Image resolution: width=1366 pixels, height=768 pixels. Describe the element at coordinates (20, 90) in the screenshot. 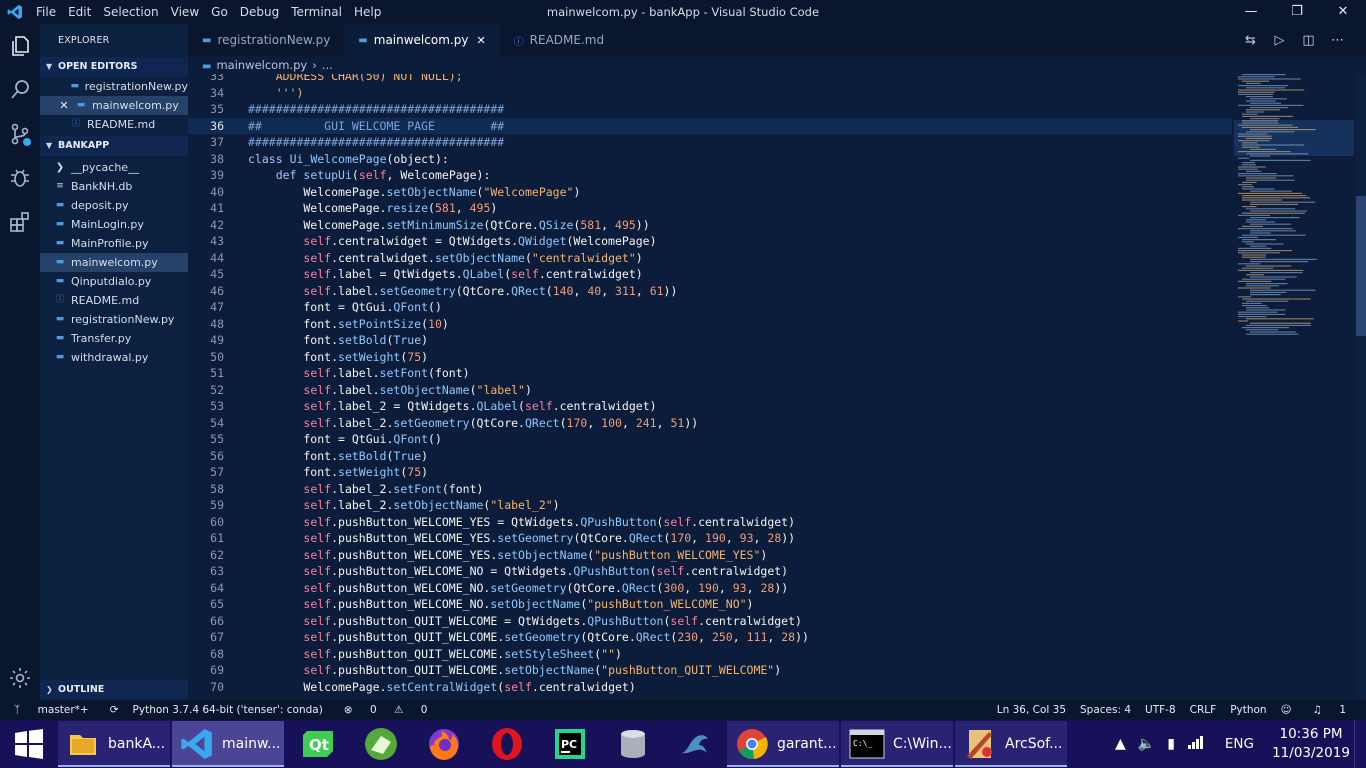

I see `search-icon` at that location.